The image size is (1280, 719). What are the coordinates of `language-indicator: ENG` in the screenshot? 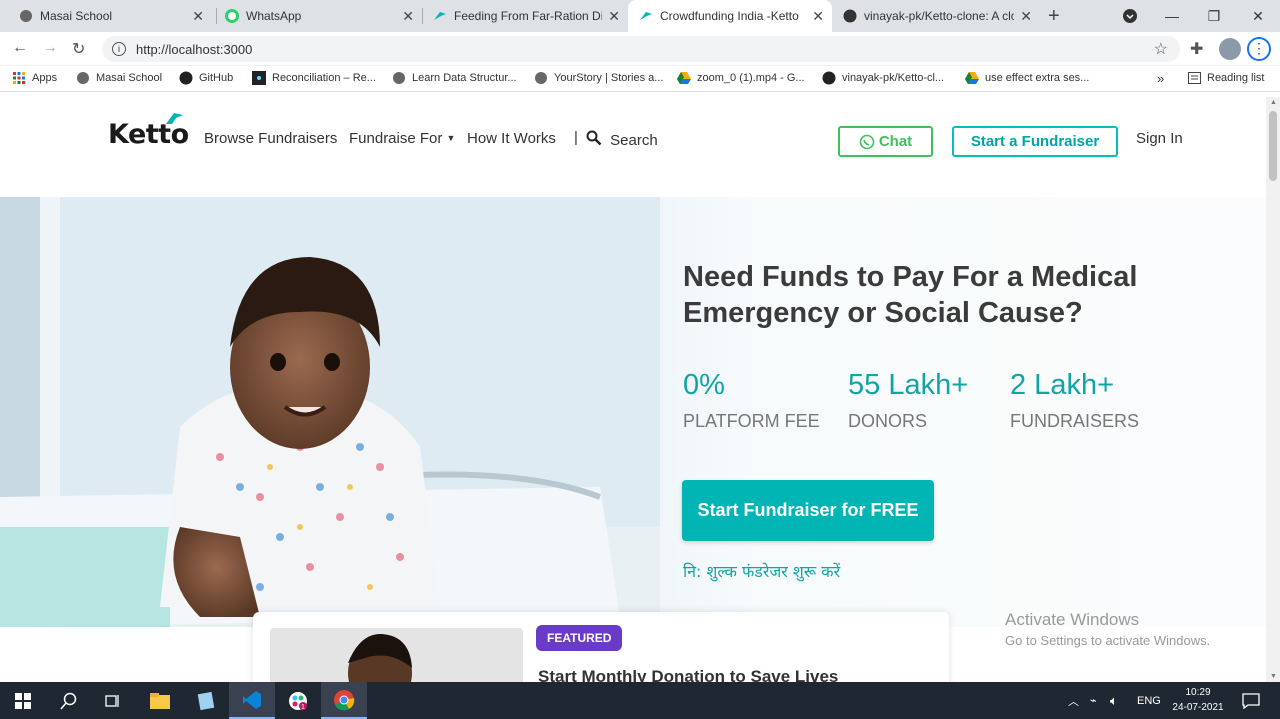 It's located at (1149, 700).